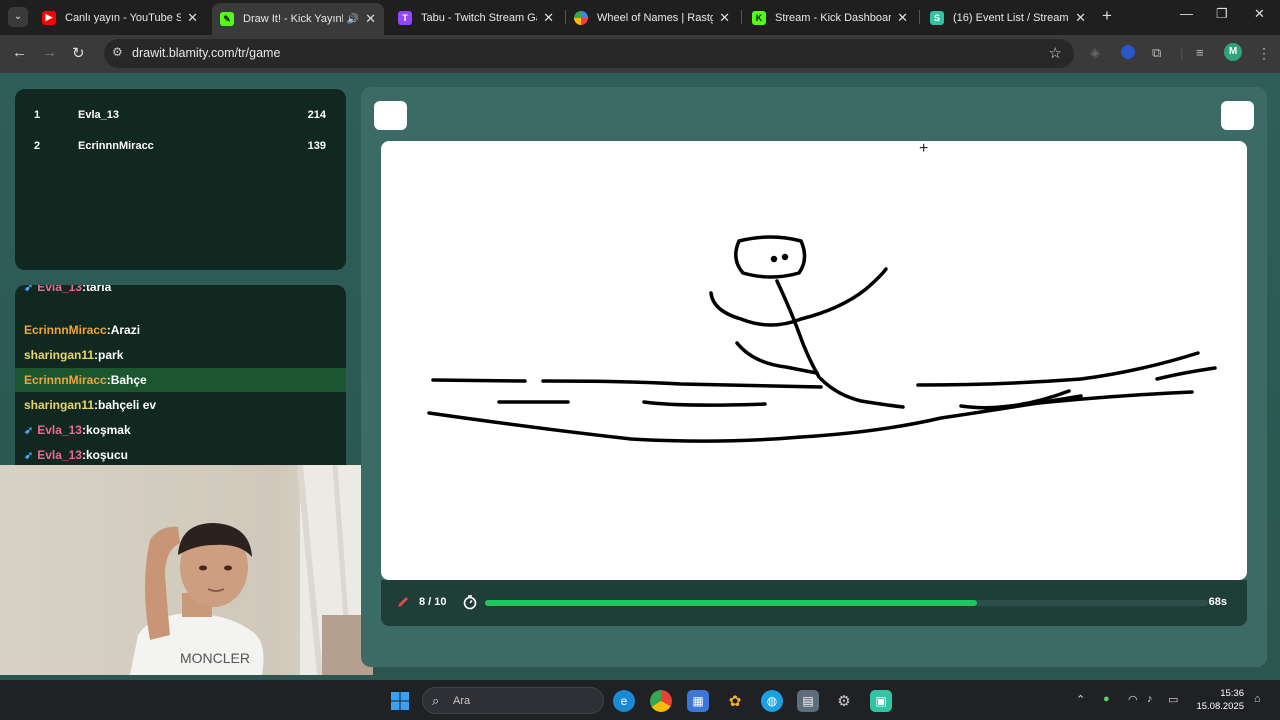 Image resolution: width=1280 pixels, height=720 pixels. I want to click on player-name: Evla_13, so click(98, 115).